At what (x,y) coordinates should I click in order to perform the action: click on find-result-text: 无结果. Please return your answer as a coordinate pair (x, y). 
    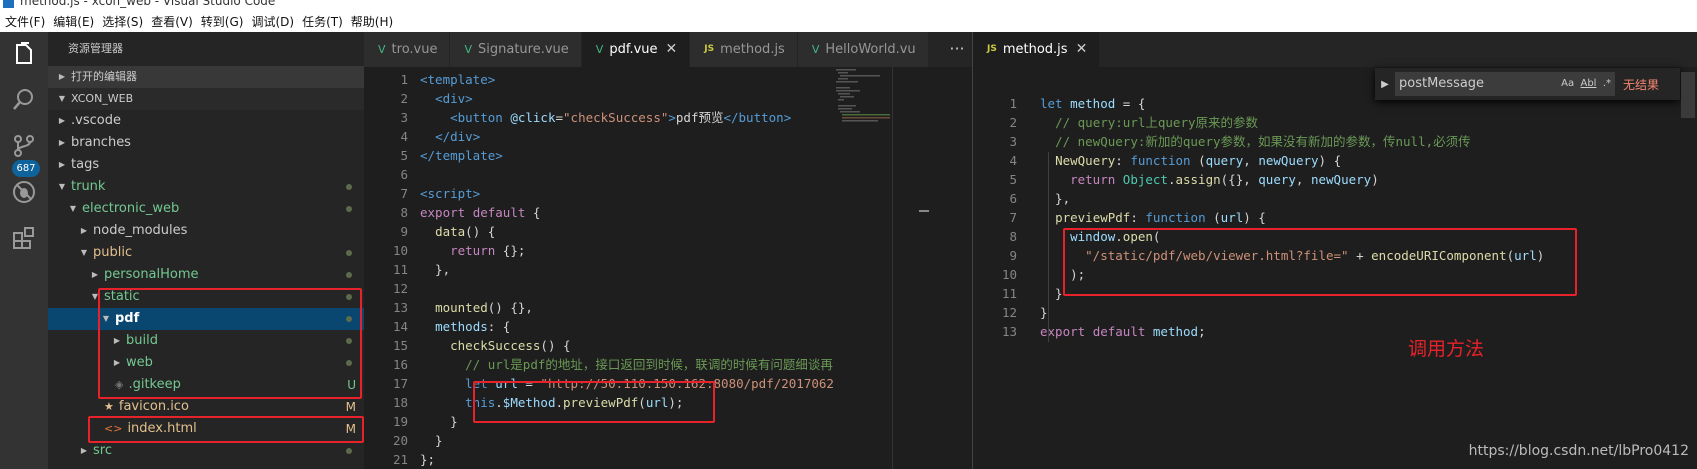
    Looking at the image, I should click on (1641, 84).